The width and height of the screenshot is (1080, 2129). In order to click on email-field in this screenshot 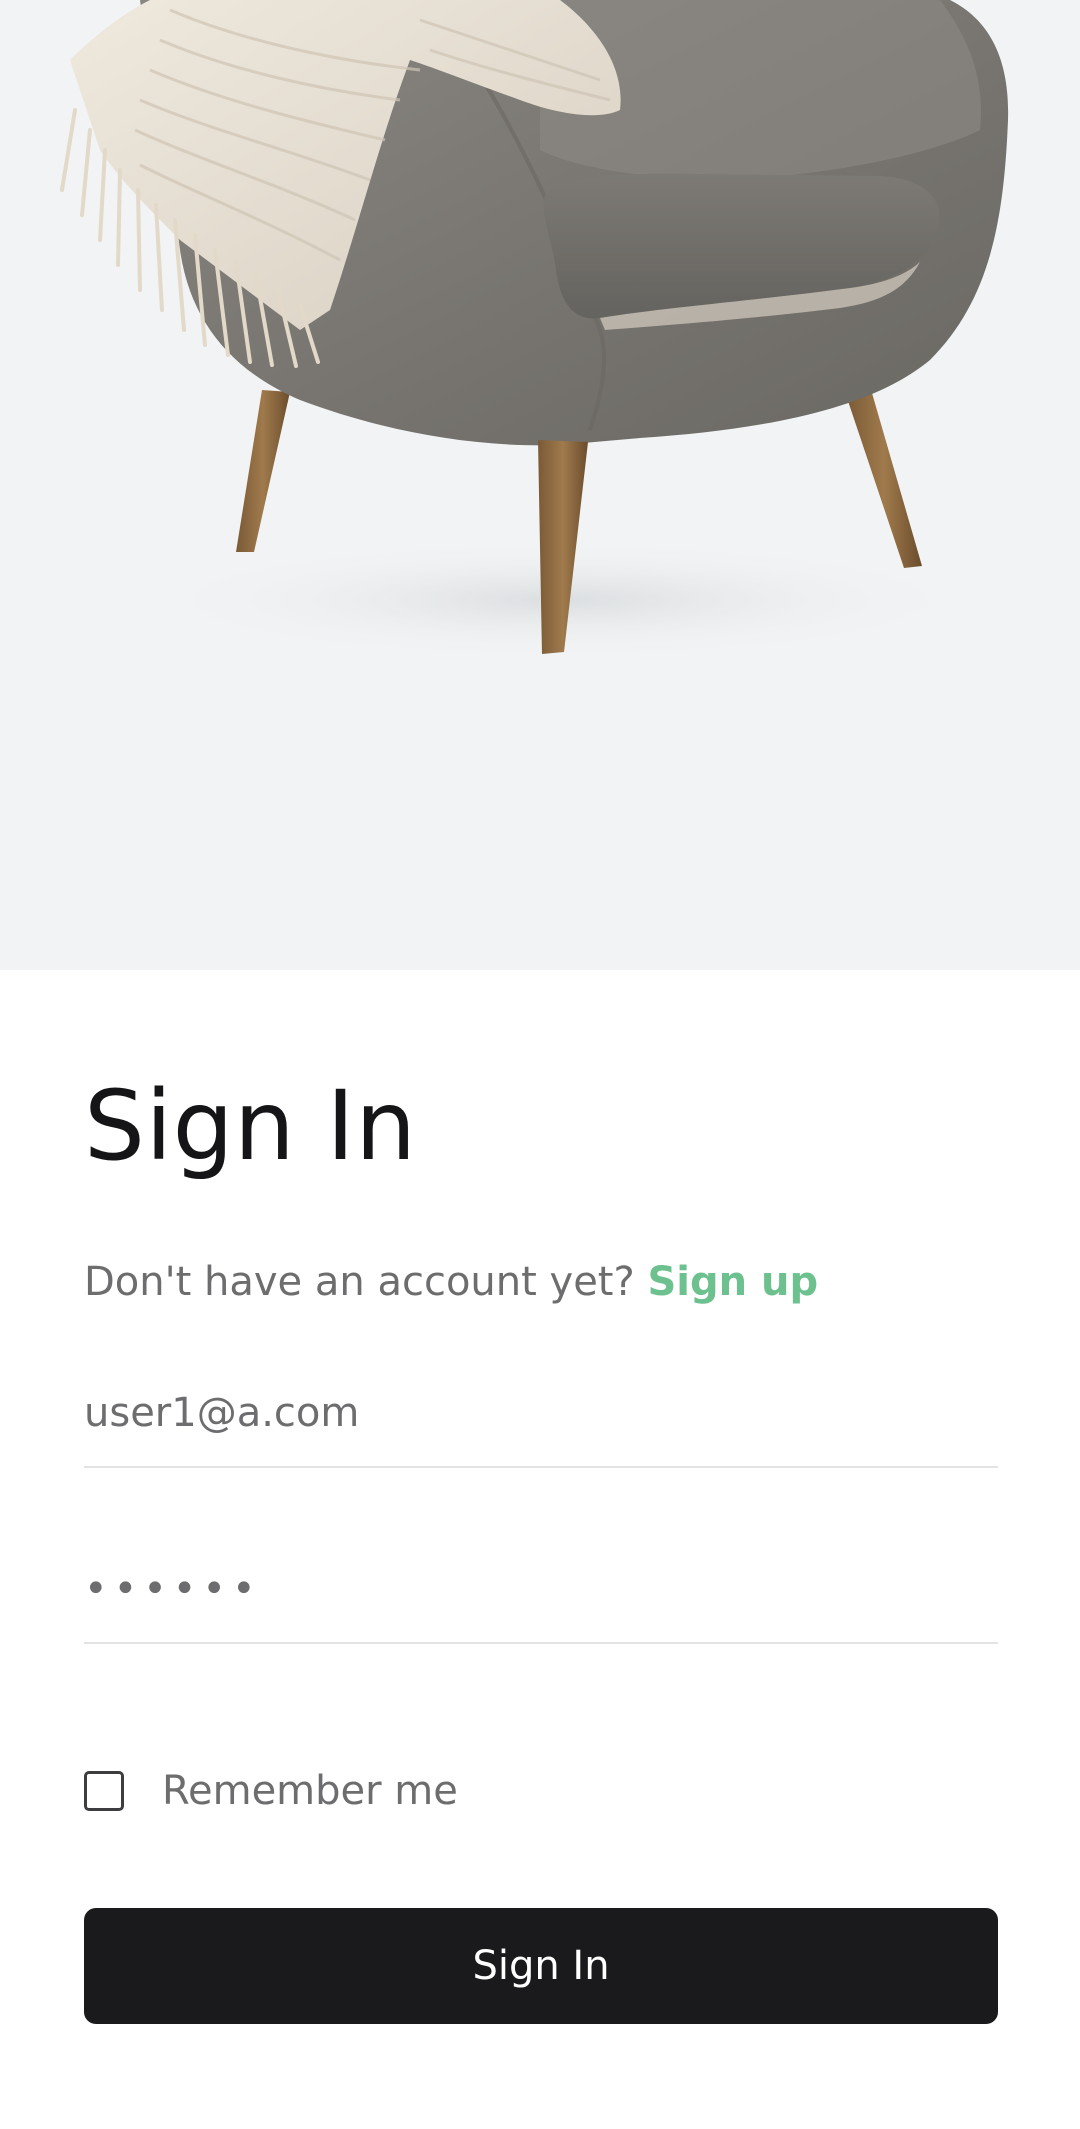, I will do `click(541, 1419)`.